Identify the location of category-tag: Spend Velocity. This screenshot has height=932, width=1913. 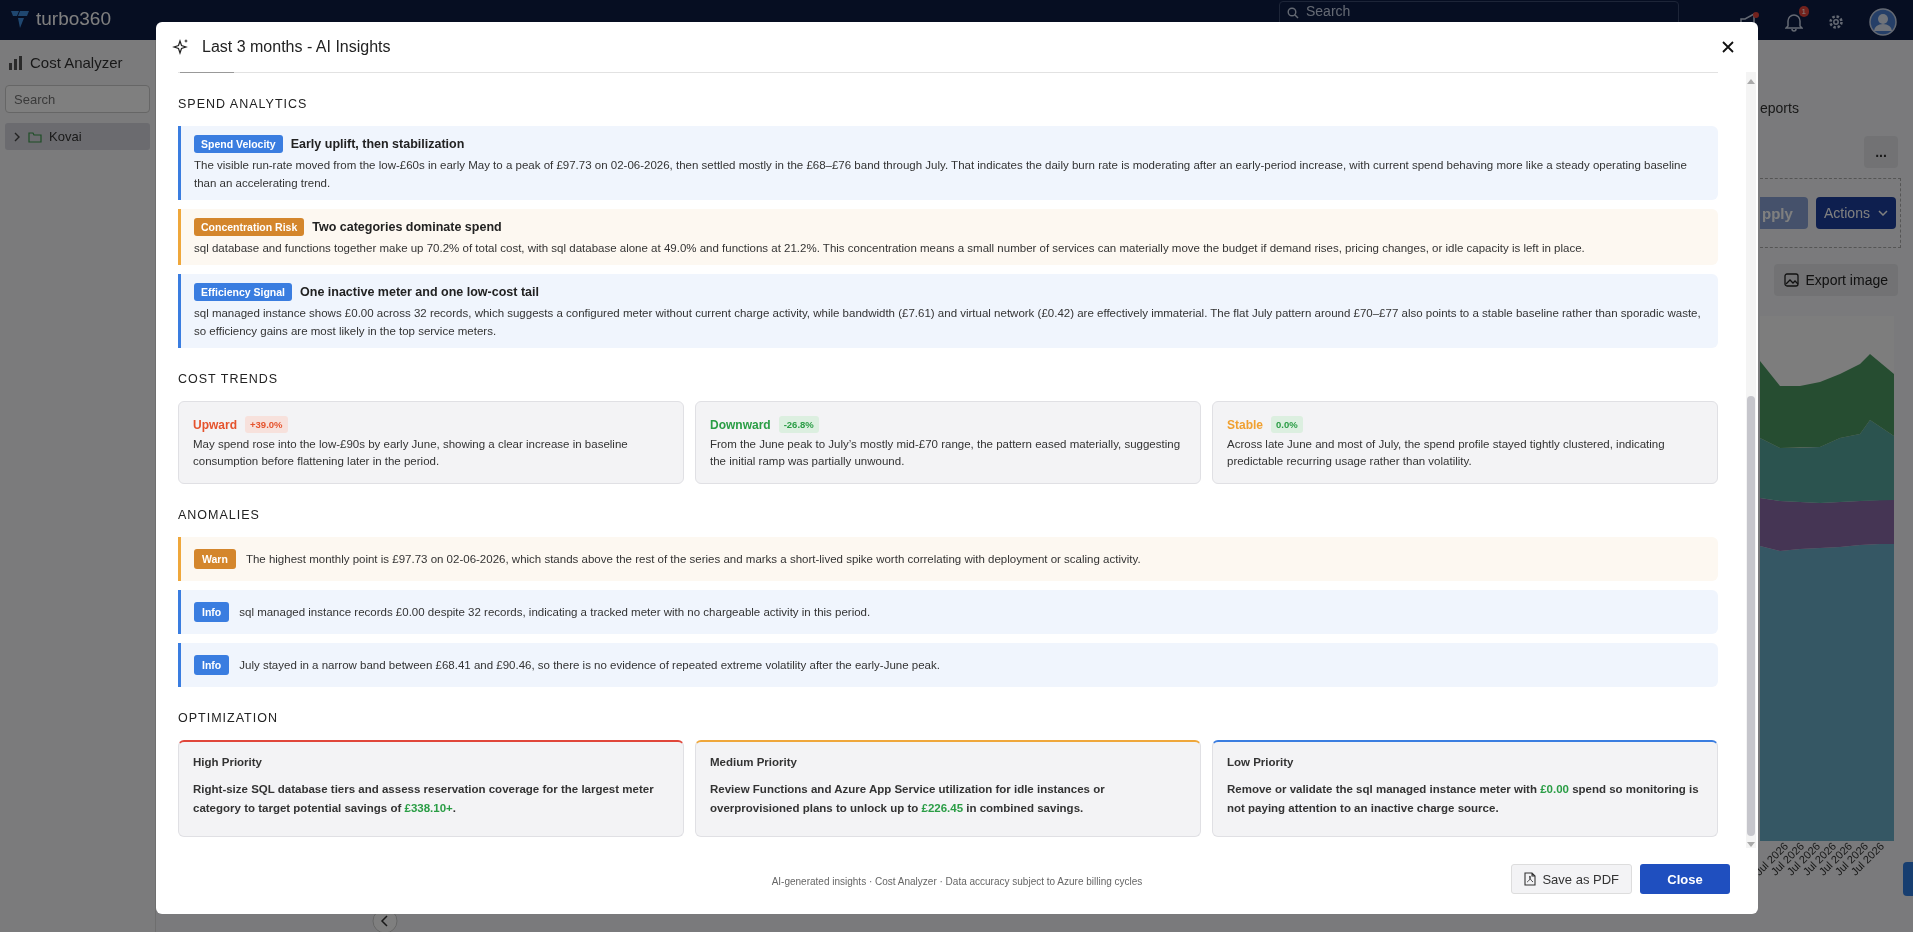
(238, 144).